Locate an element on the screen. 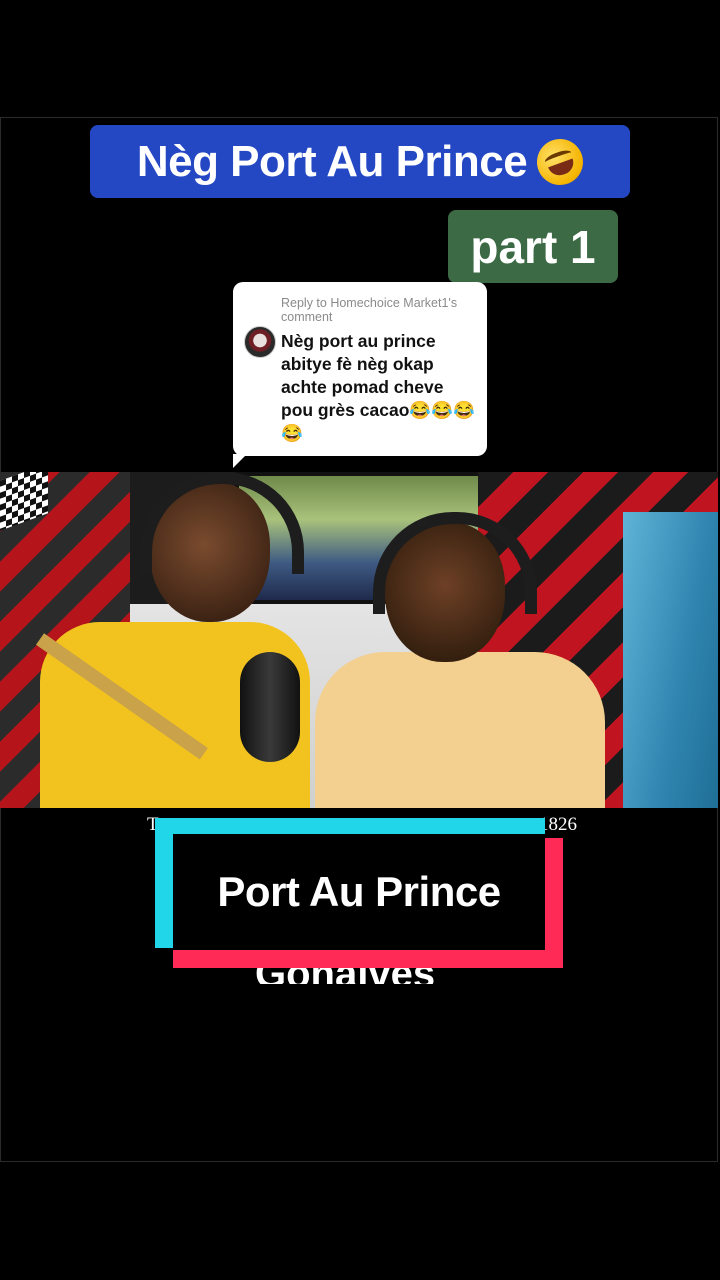 The height and width of the screenshot is (1280, 720). caption-text: Port Au Prince is located at coordinates (359, 891).